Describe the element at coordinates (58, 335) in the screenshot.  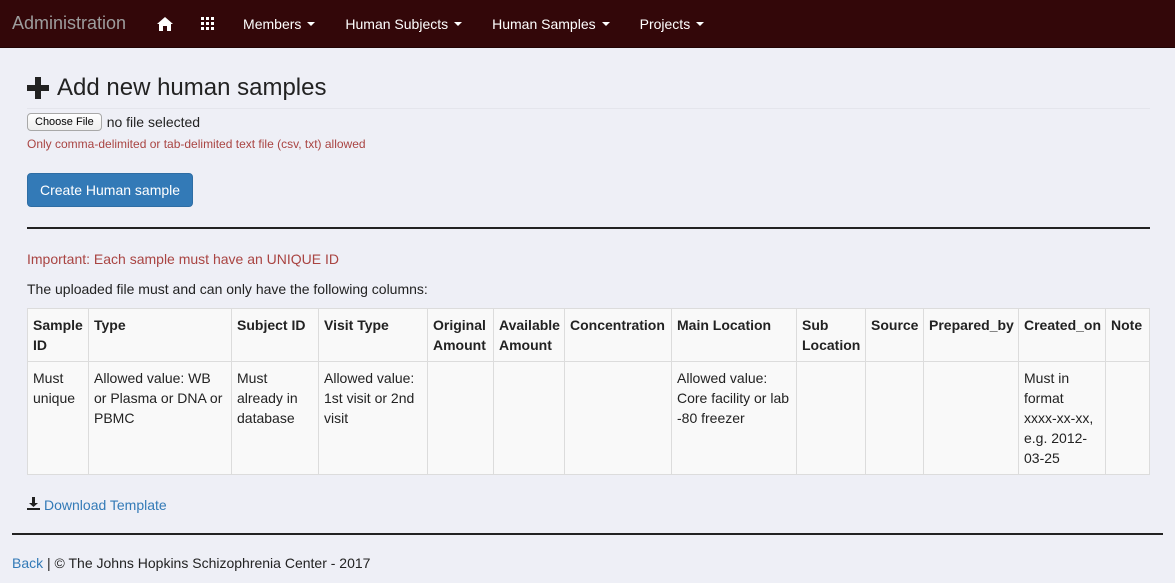
I see `column-header: Sample ID` at that location.